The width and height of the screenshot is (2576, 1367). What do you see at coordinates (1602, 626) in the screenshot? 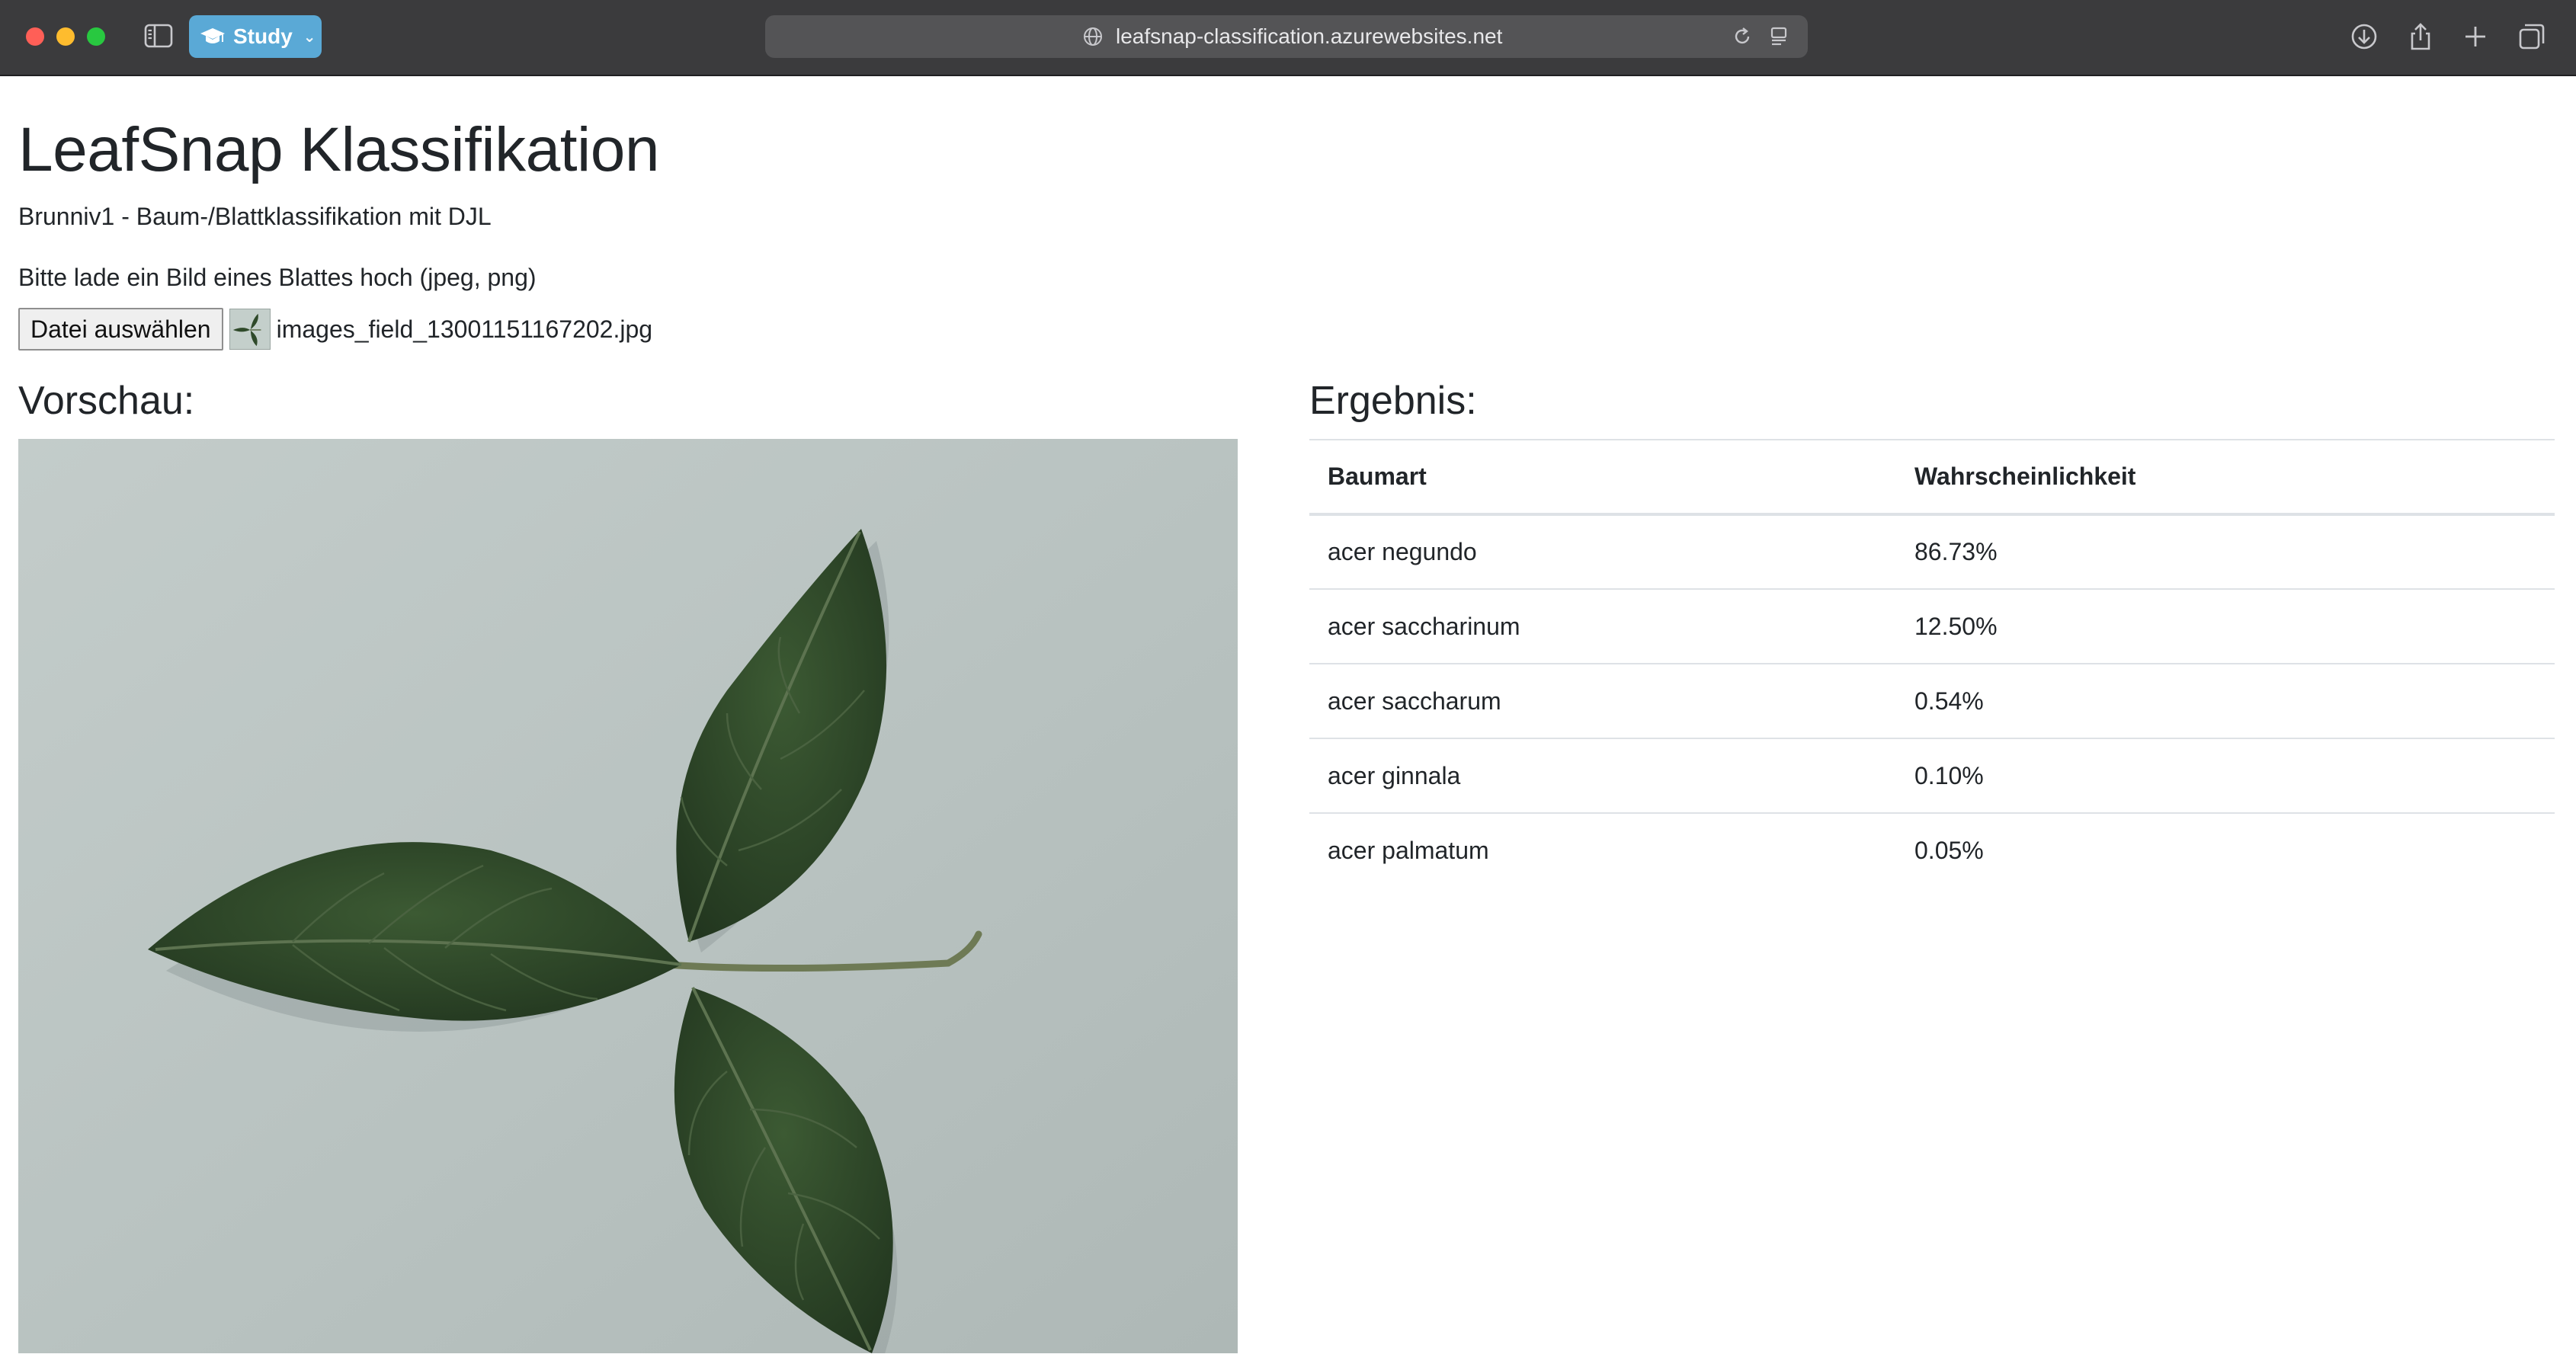
I see `species-cell: acer saccharinum` at bounding box center [1602, 626].